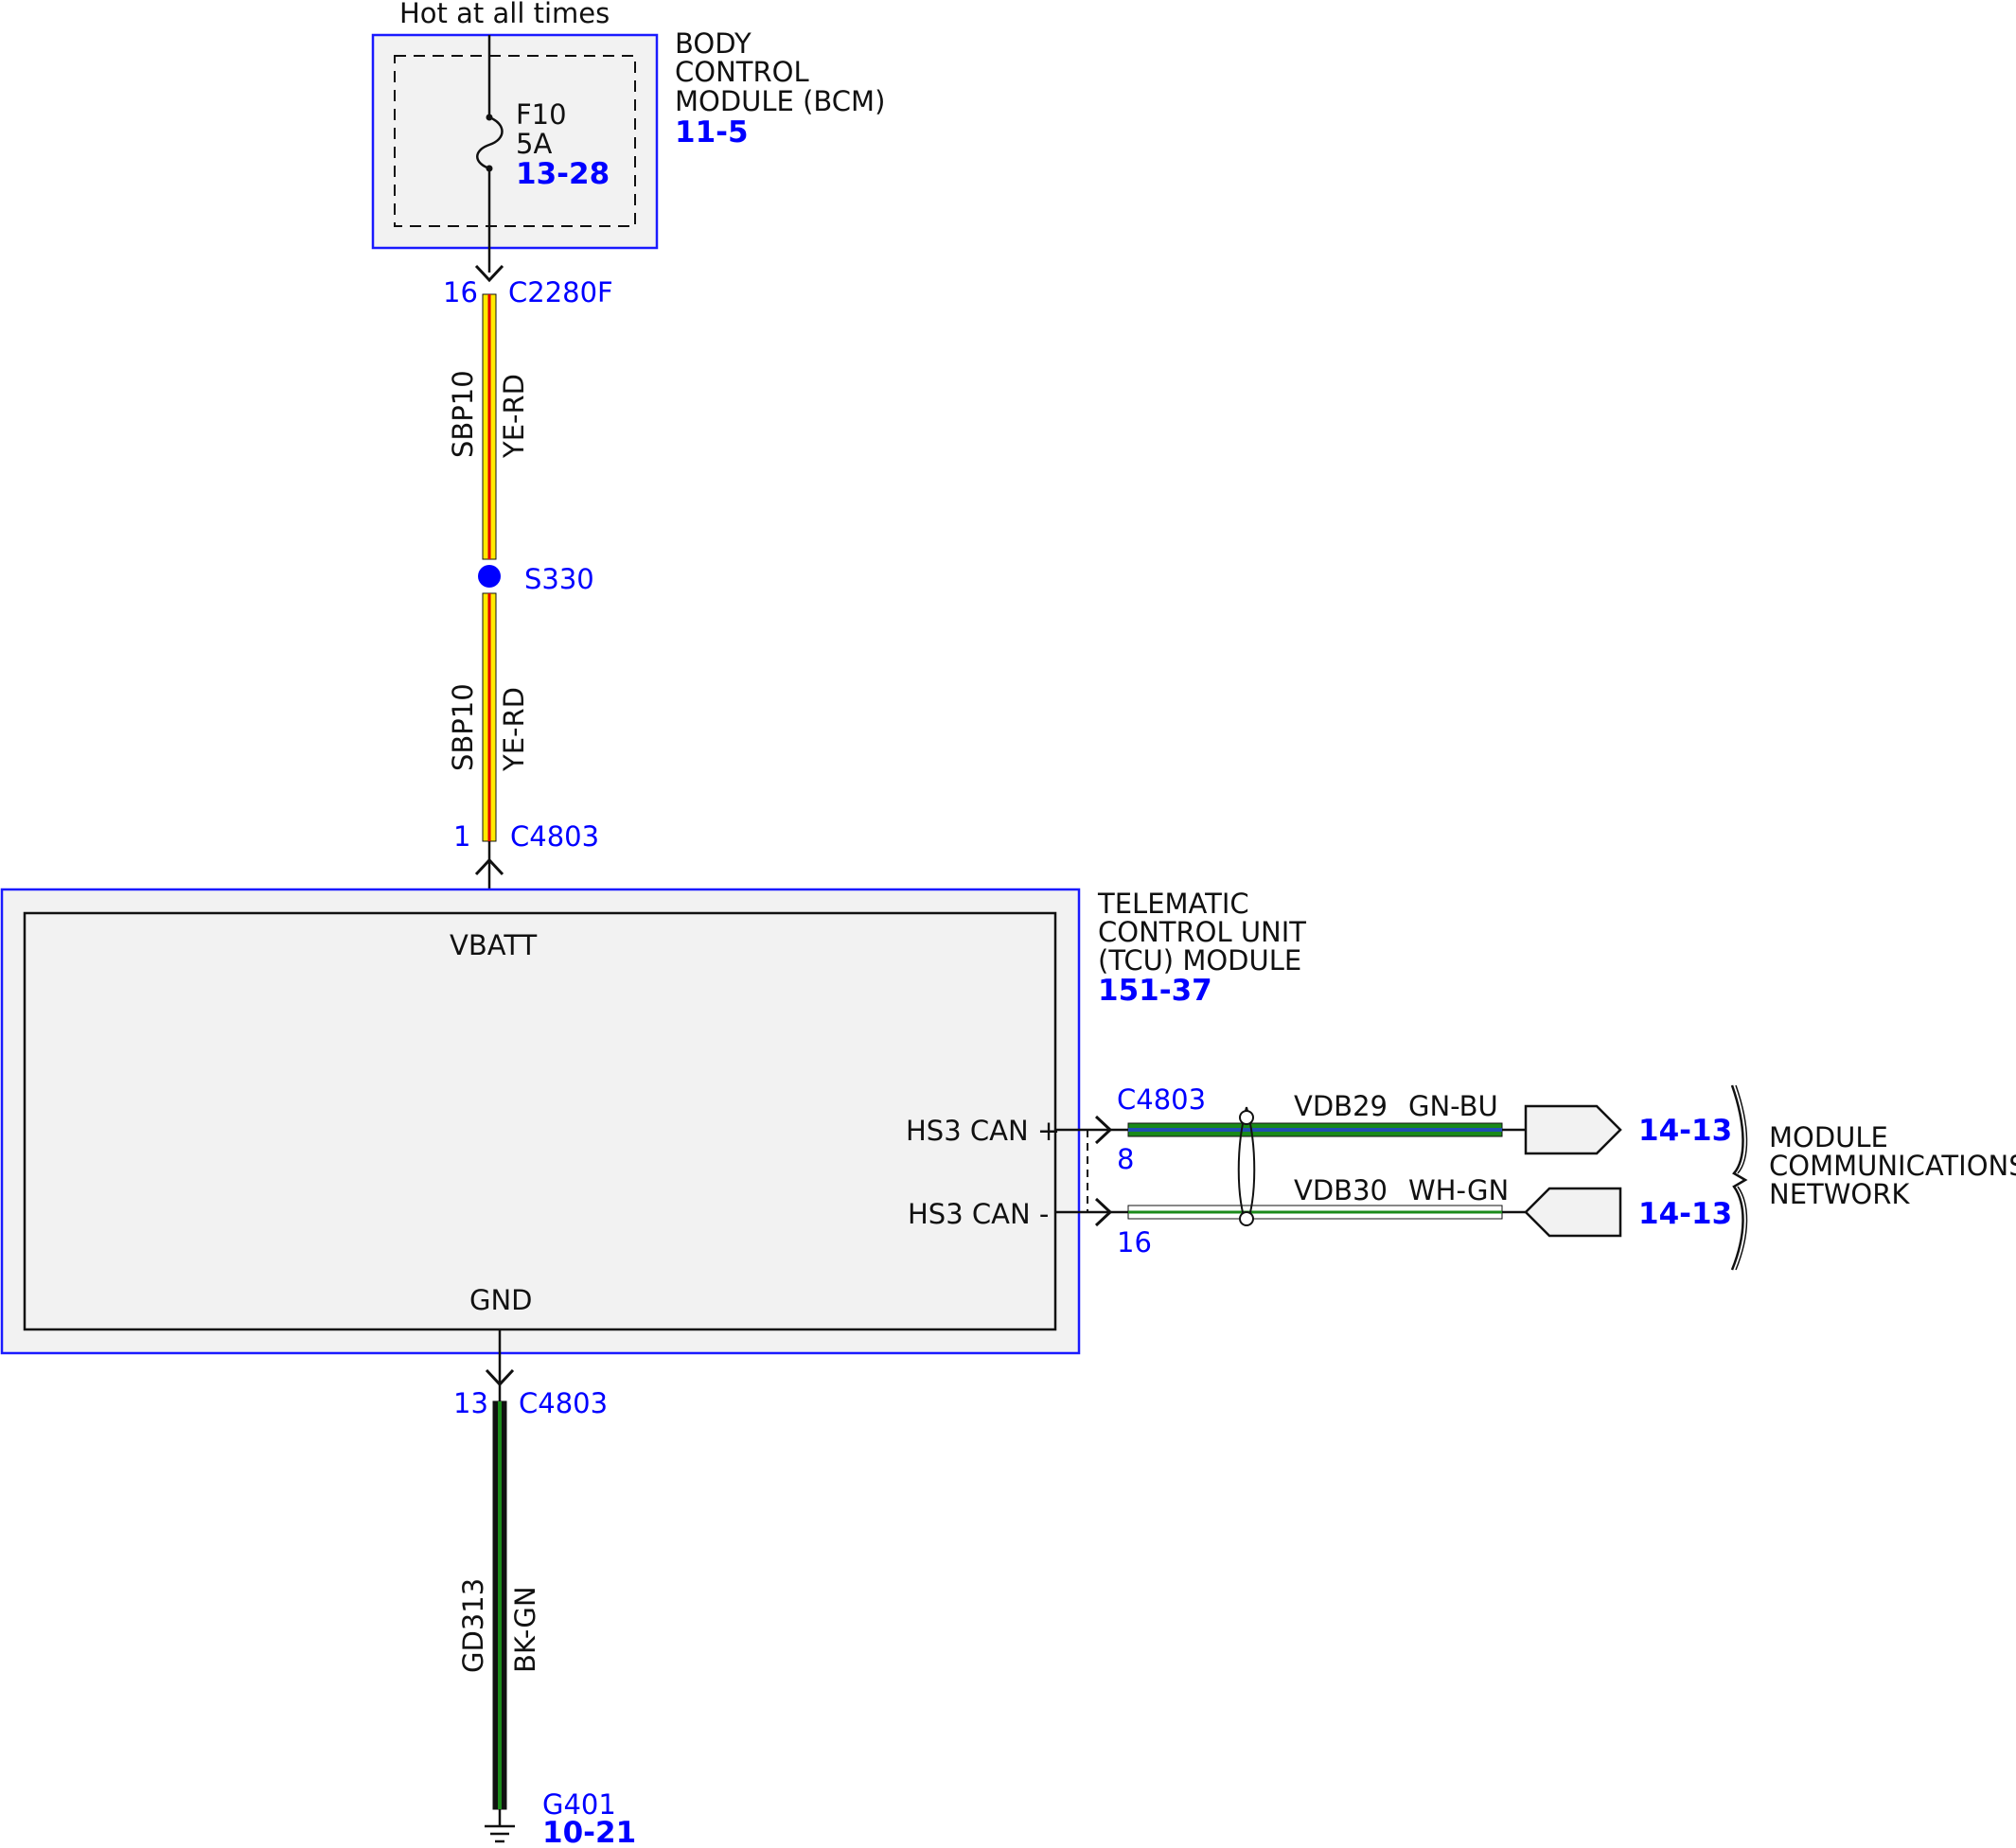  I want to click on tcu-gnd-label: GND, so click(501, 1300).